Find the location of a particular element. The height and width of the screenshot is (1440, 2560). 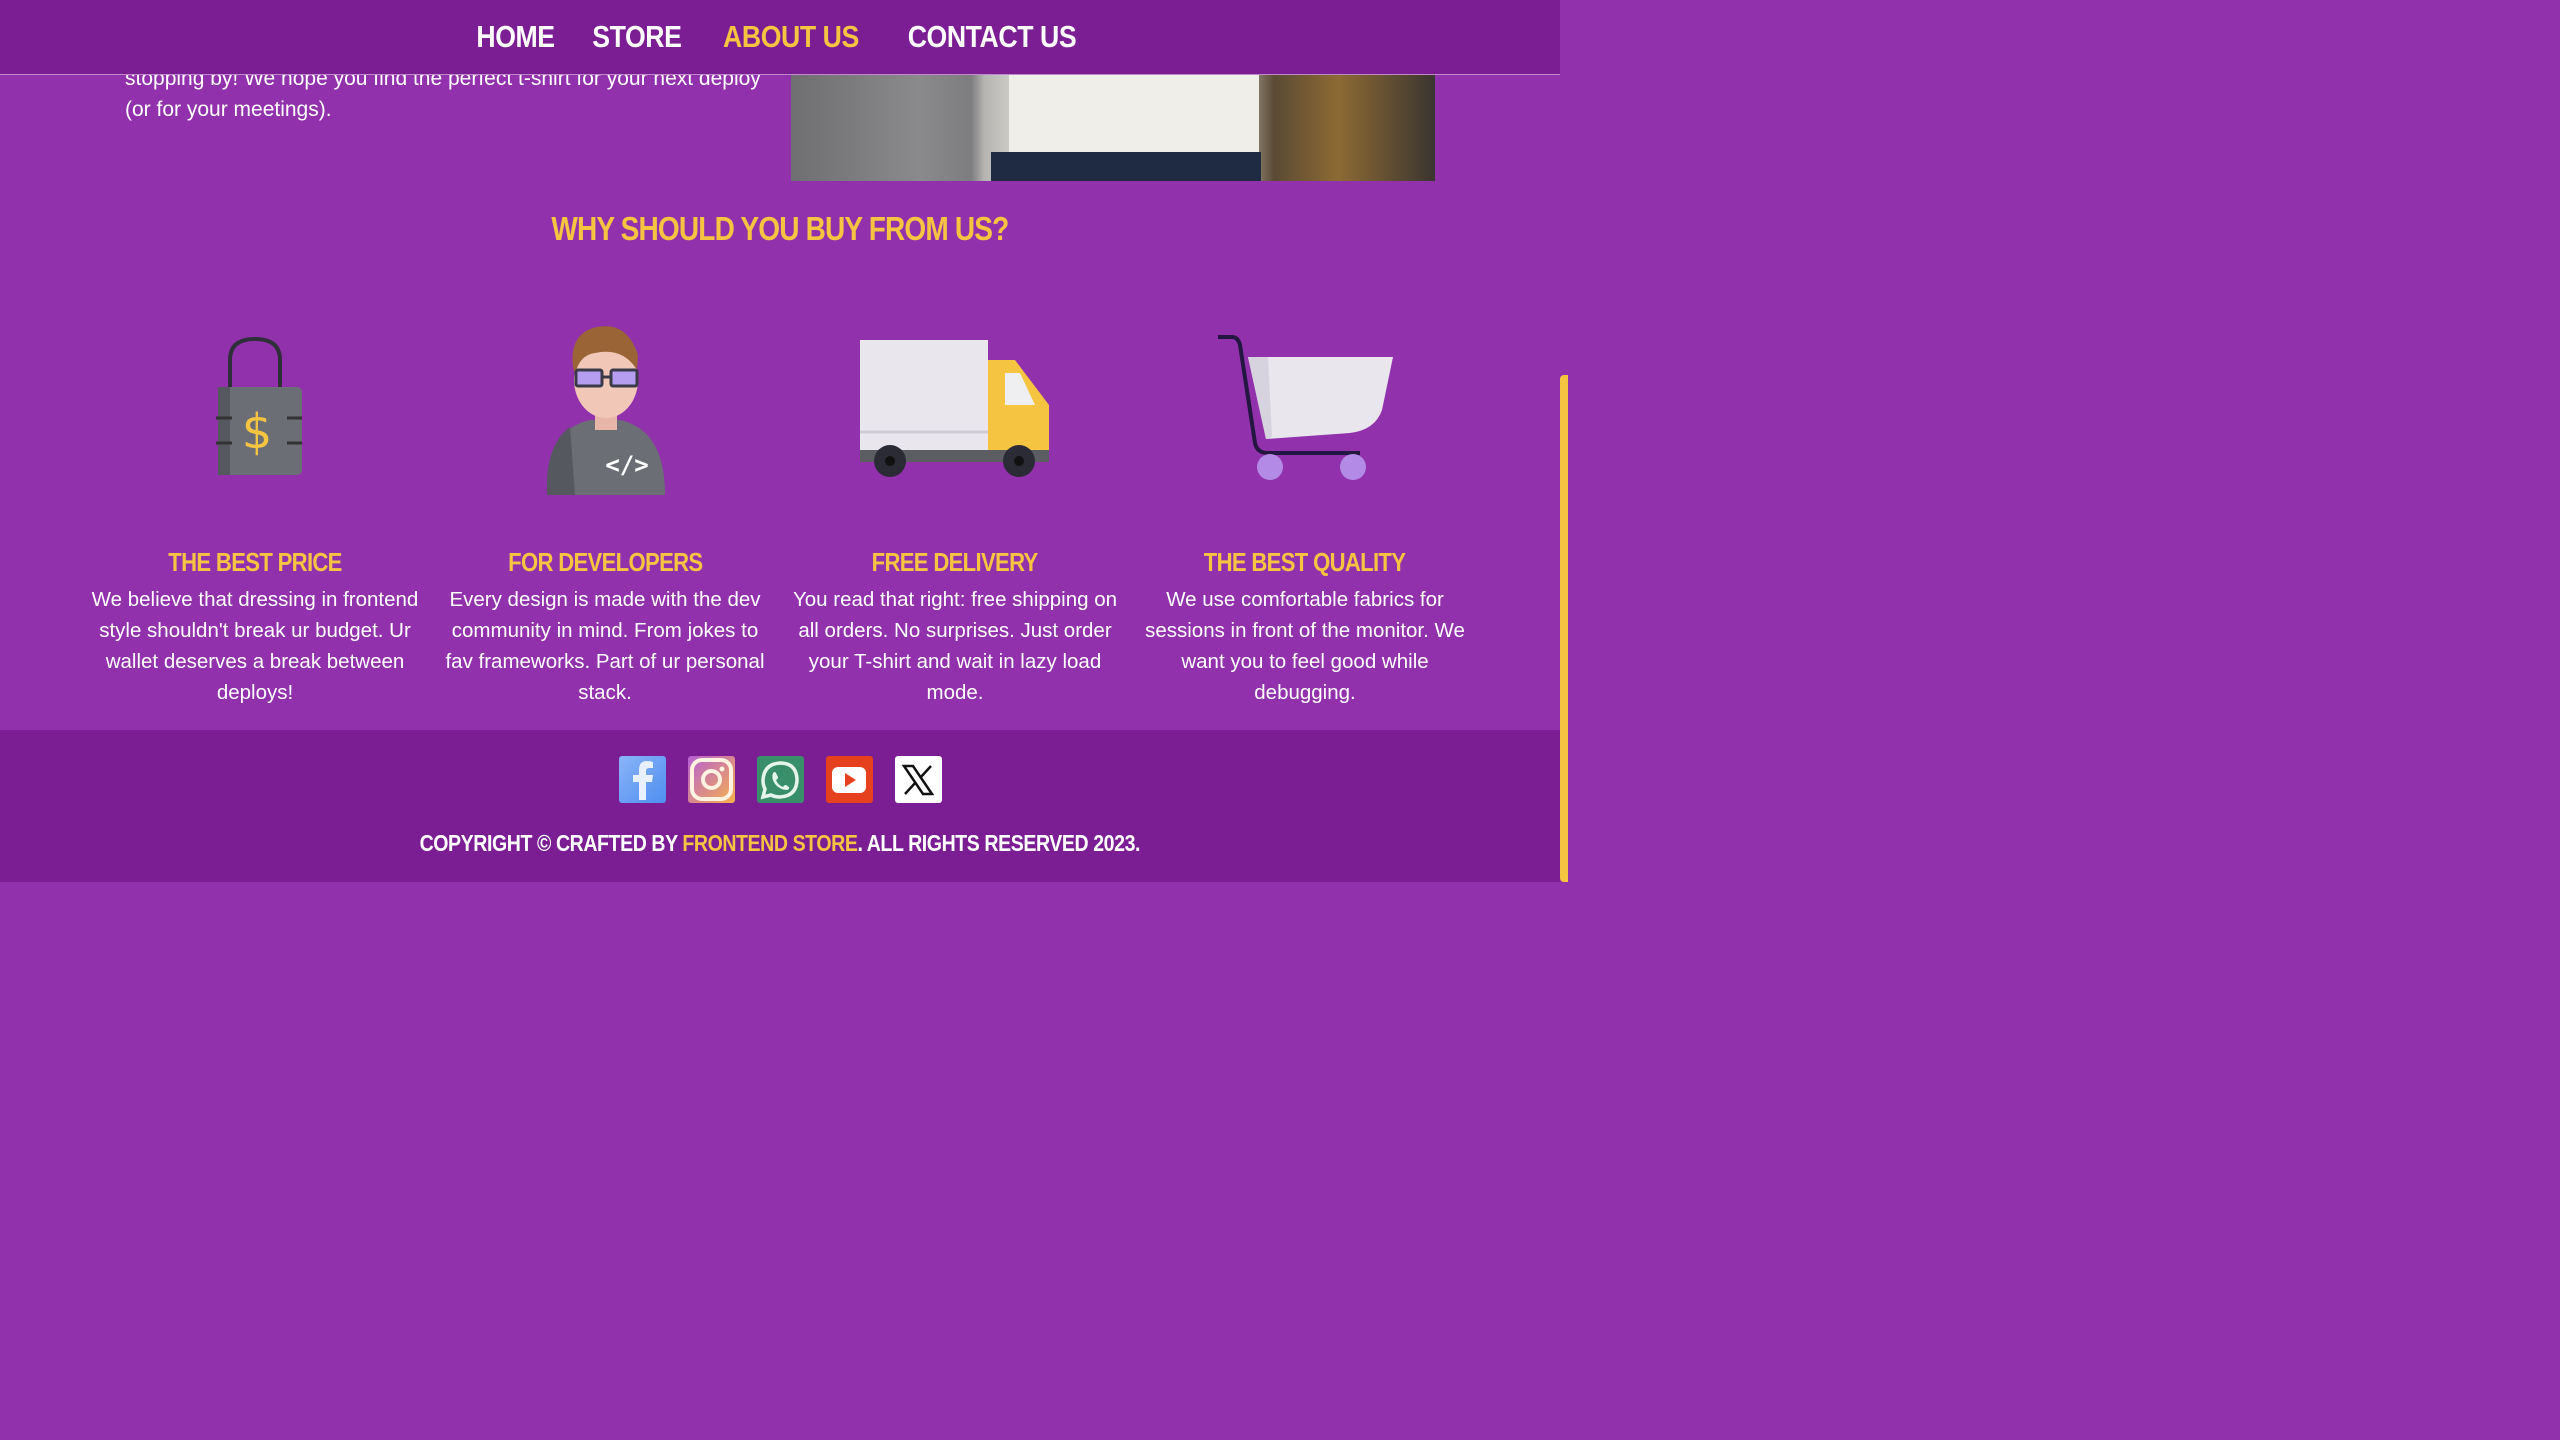

about-text-line-2: (or for your meetings). is located at coordinates (228, 109).